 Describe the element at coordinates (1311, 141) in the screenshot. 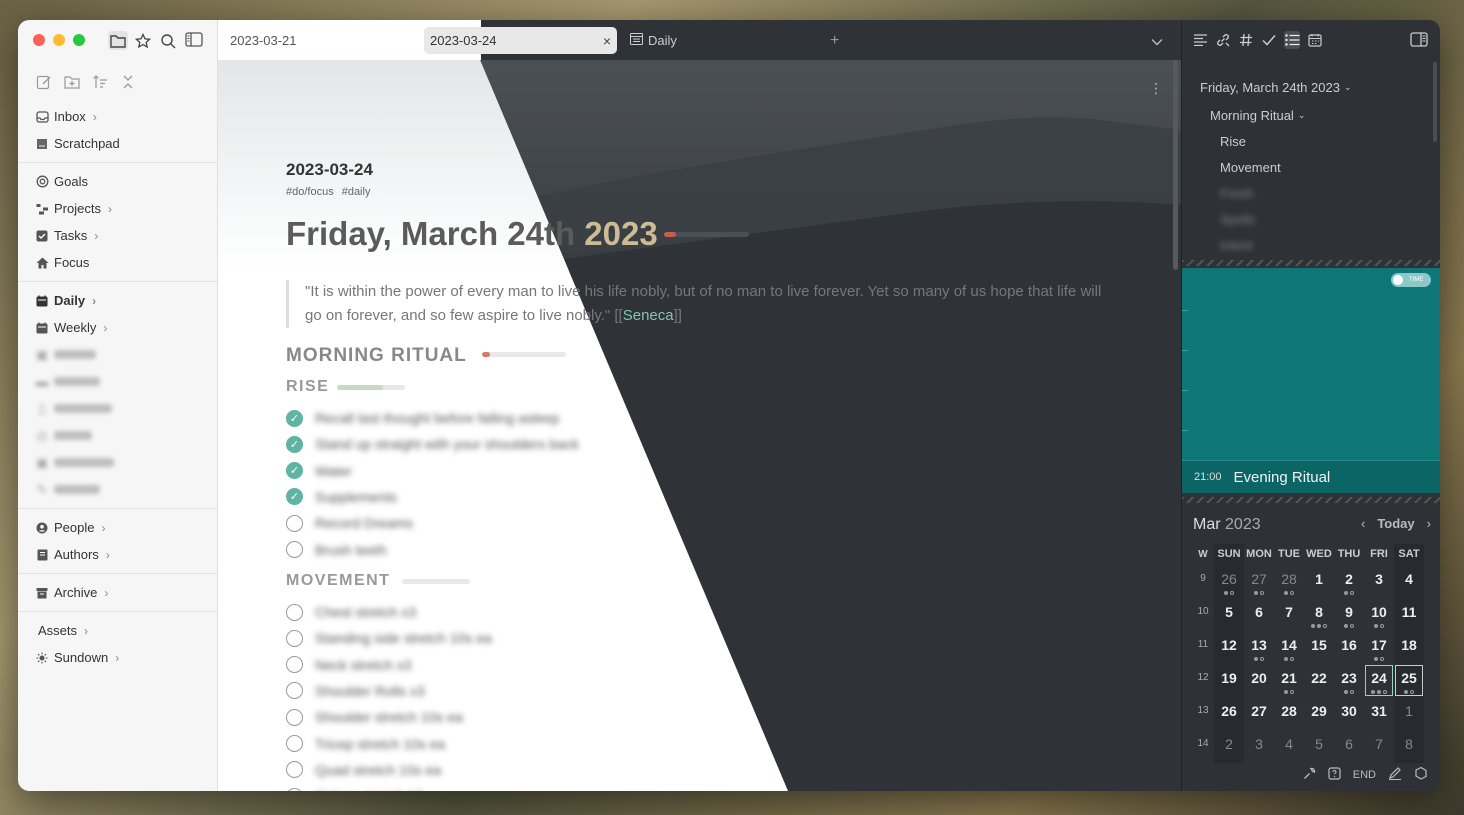

I see `outline-item-rise: Rise` at that location.